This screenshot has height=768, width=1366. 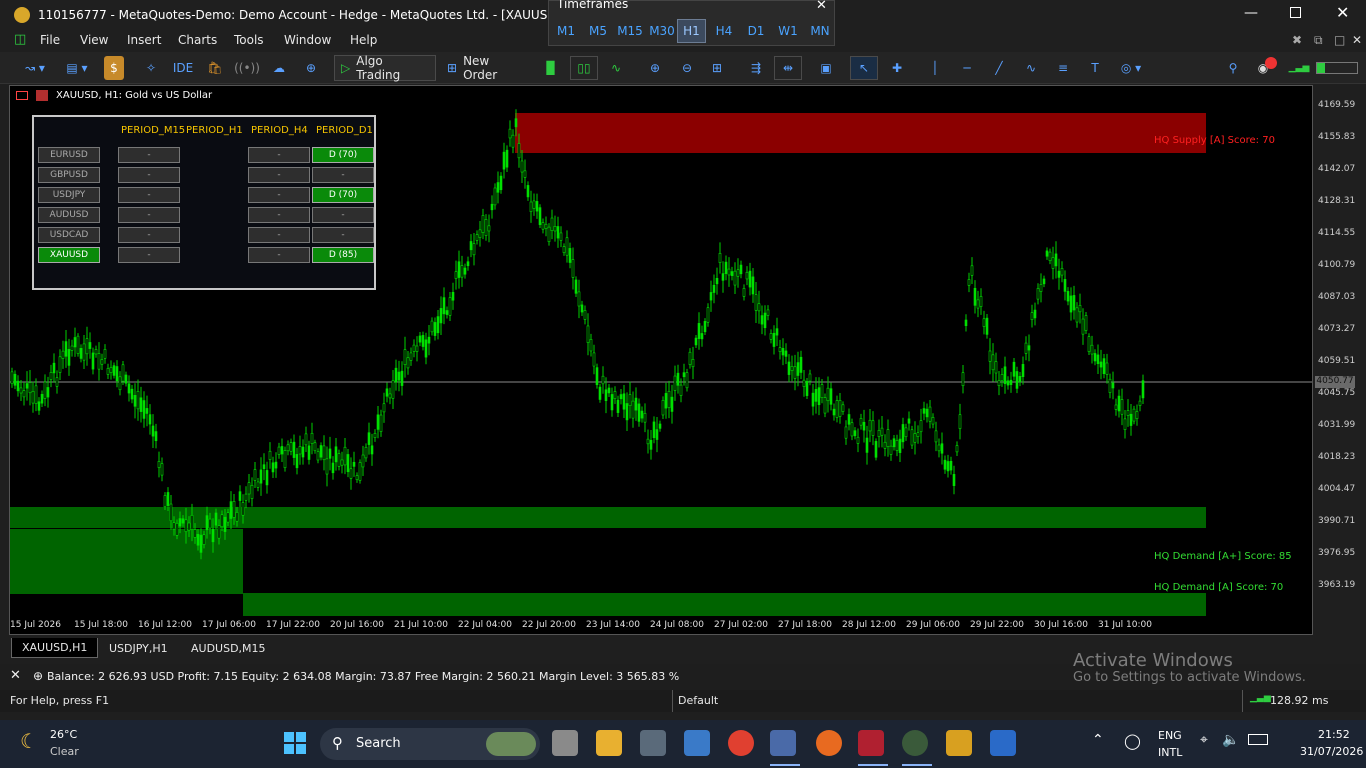 What do you see at coordinates (609, 743) in the screenshot?
I see `file-explorer-icon` at bounding box center [609, 743].